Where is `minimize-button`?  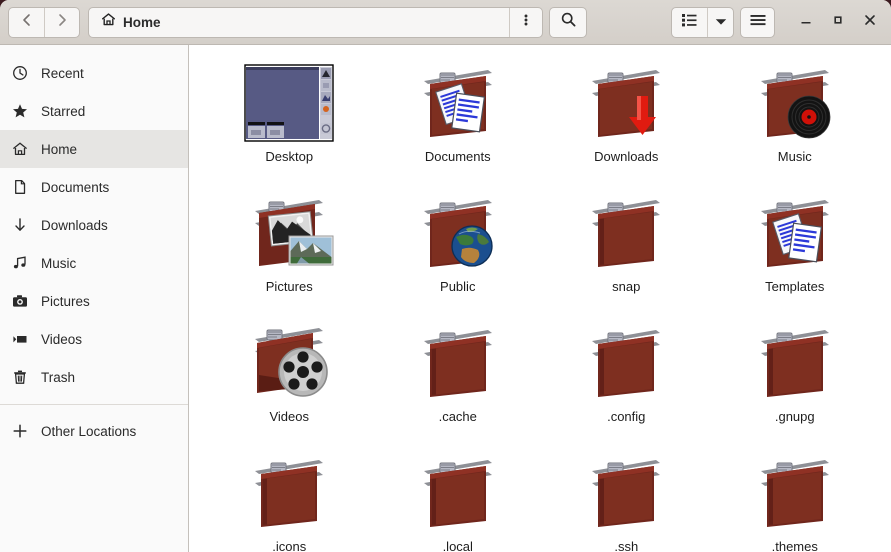
minimize-button is located at coordinates (806, 22).